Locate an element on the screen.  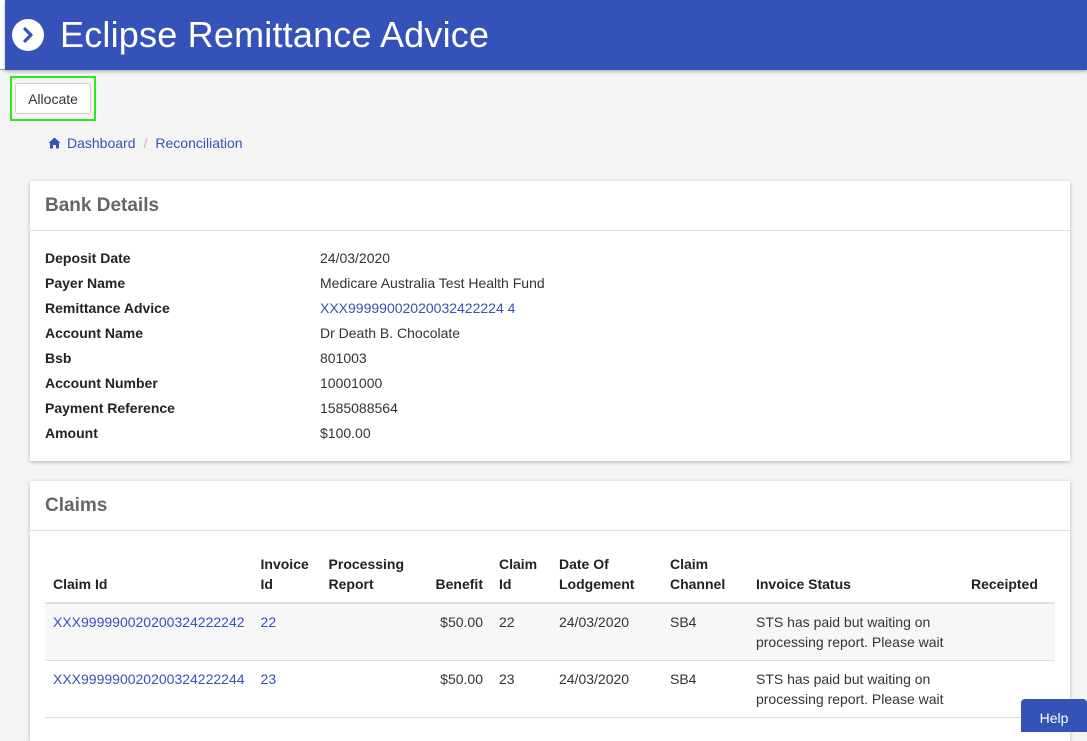
chevron-right-circle-icon is located at coordinates (28, 35).